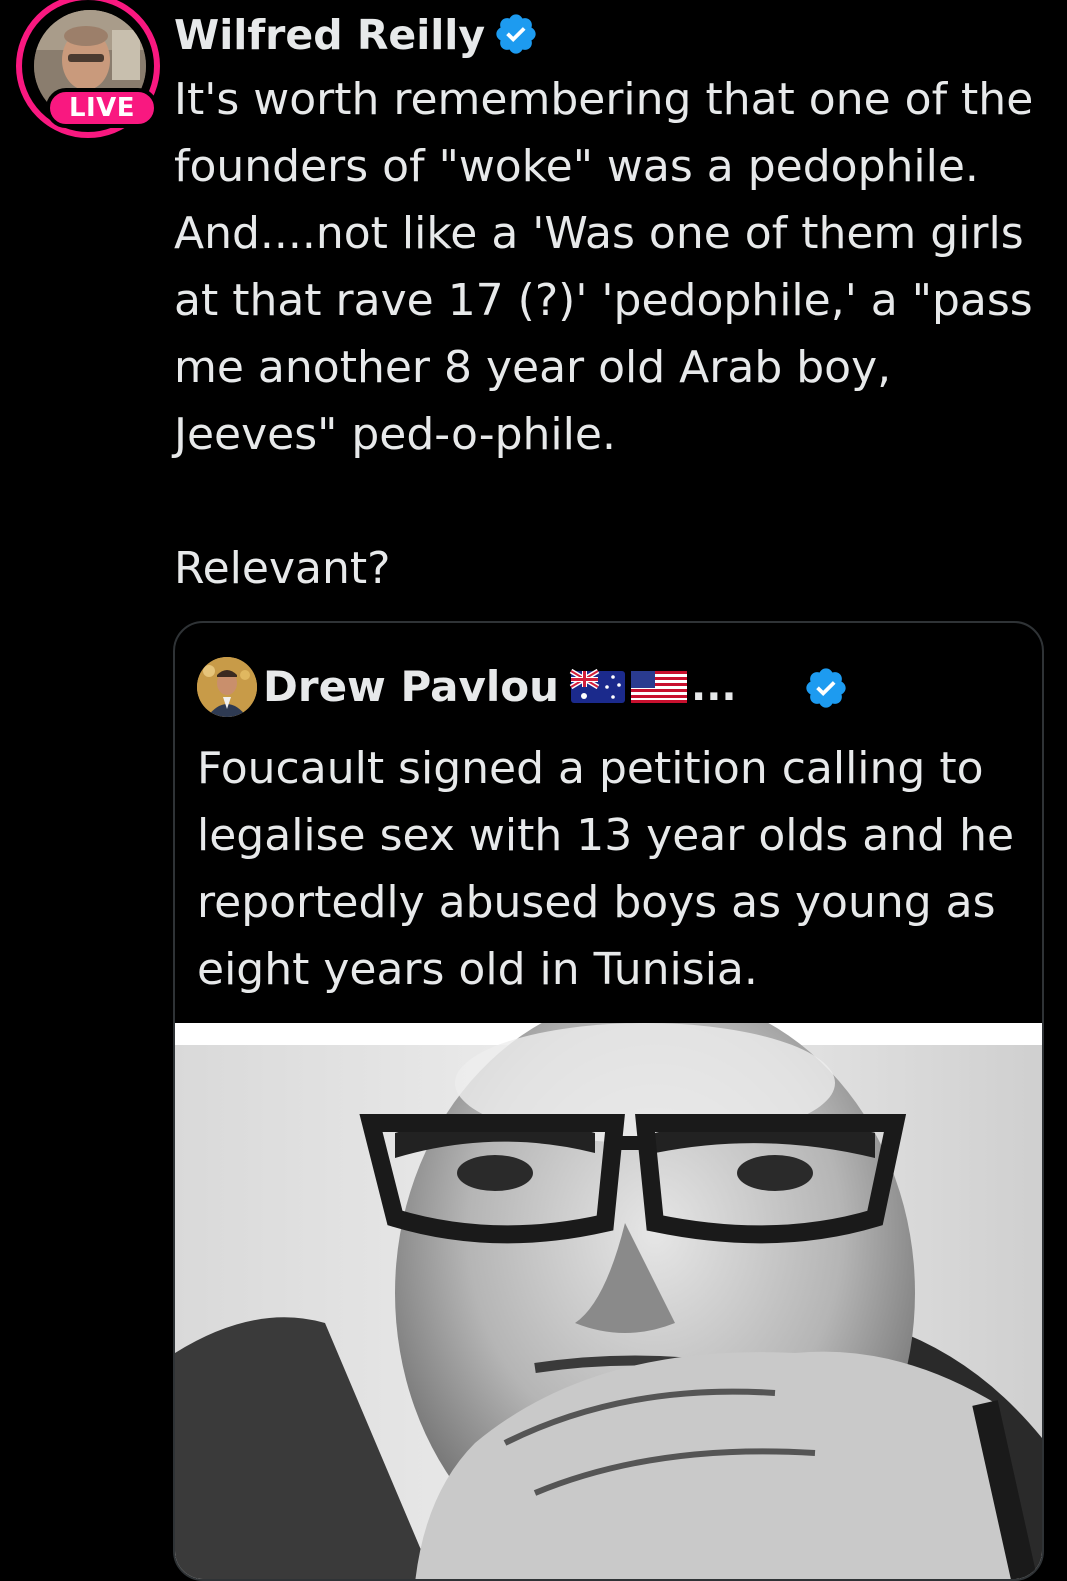 The image size is (1067, 1581). What do you see at coordinates (597, 685) in the screenshot?
I see `australia-flag-icon` at bounding box center [597, 685].